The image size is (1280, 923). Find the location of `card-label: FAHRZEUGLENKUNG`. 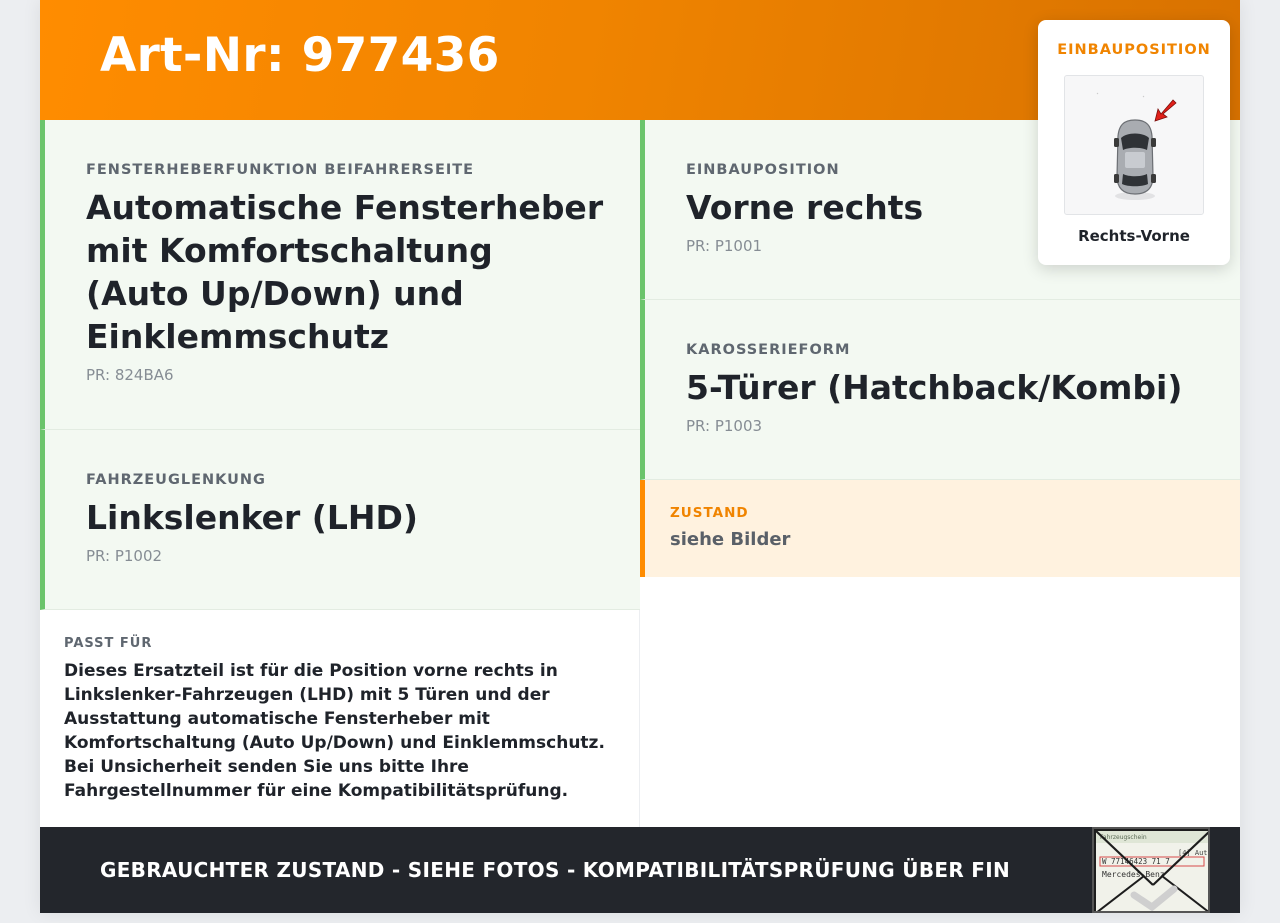

card-label: FAHRZEUGLENKUNG is located at coordinates (176, 480).